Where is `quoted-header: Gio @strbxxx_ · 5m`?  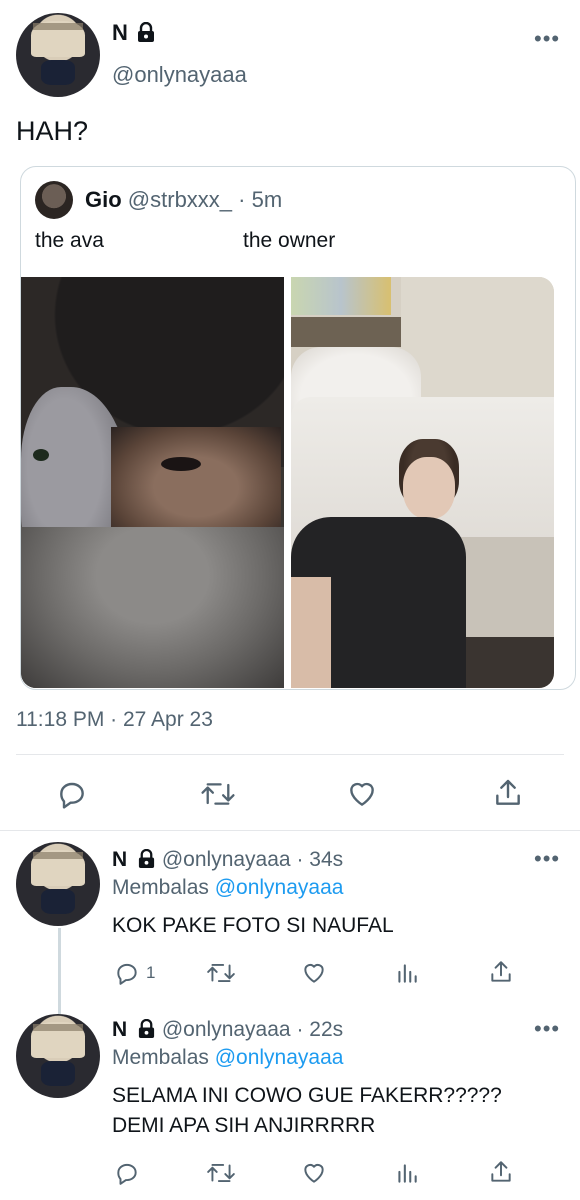 quoted-header: Gio @strbxxx_ · 5m is located at coordinates (183, 200).